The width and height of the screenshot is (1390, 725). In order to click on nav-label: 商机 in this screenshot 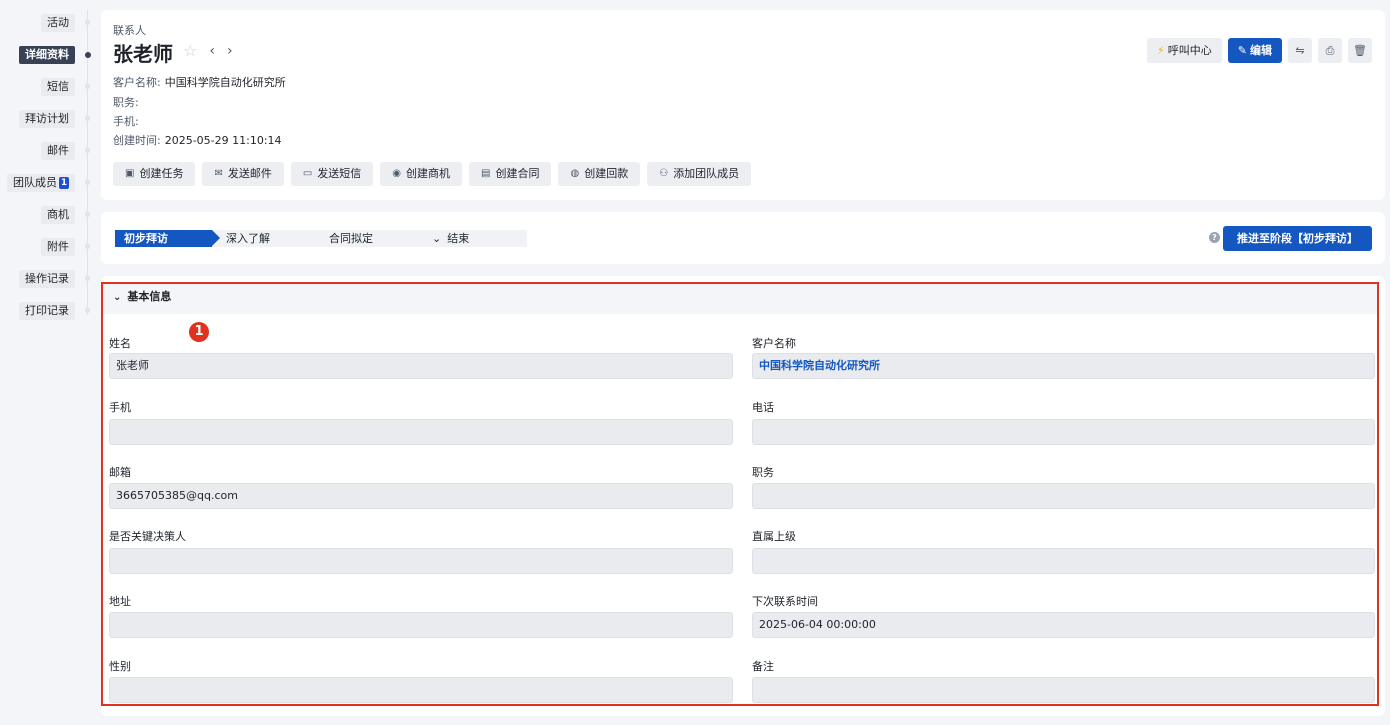, I will do `click(58, 214)`.